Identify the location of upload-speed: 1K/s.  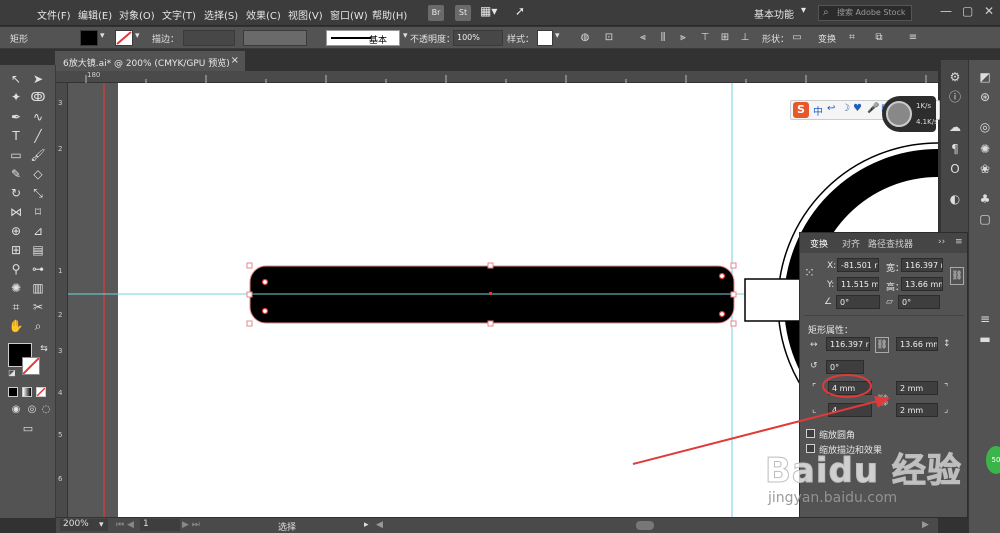
(924, 106).